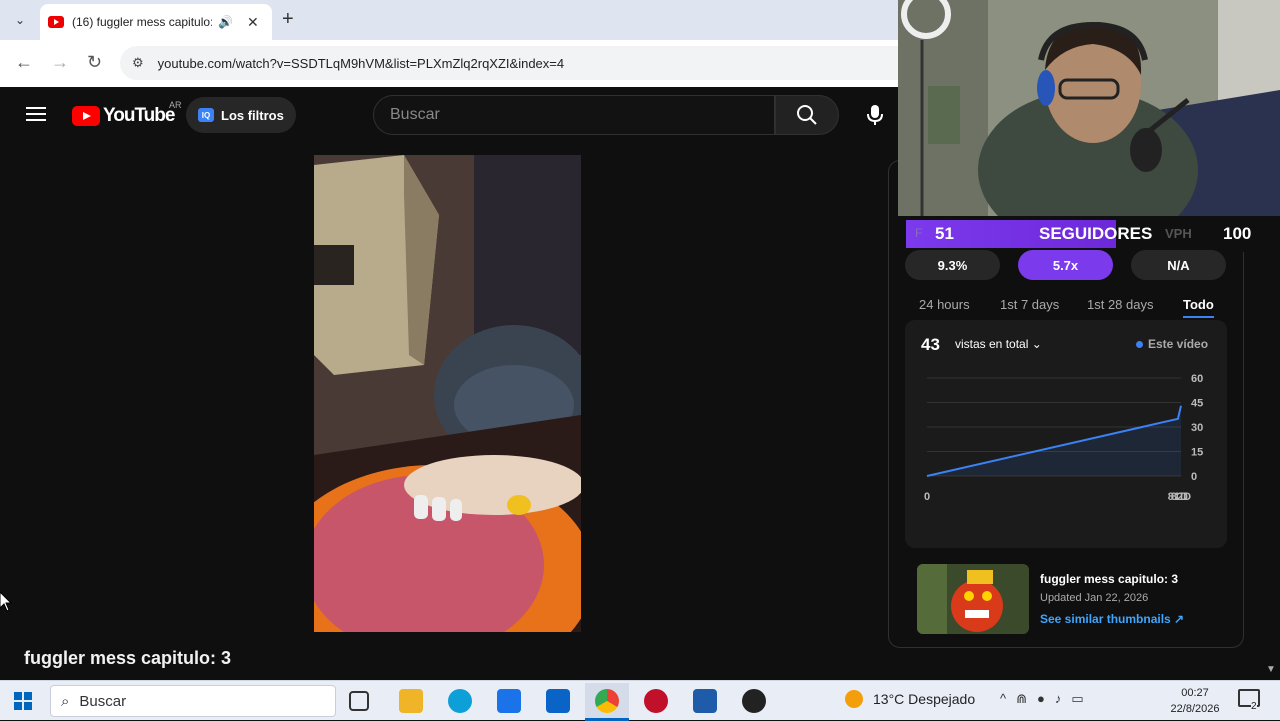 The width and height of the screenshot is (1280, 721). What do you see at coordinates (944, 234) in the screenshot?
I see `followers-count: 51` at bounding box center [944, 234].